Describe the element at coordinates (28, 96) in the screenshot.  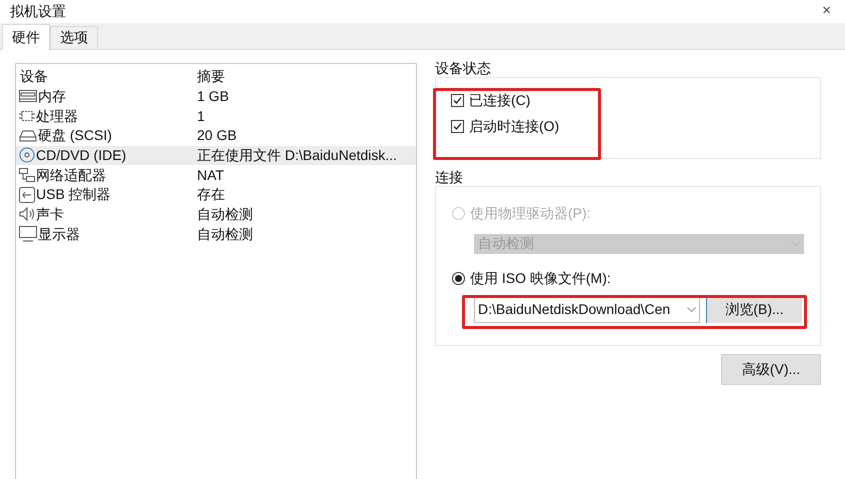
I see `memory-icon` at that location.